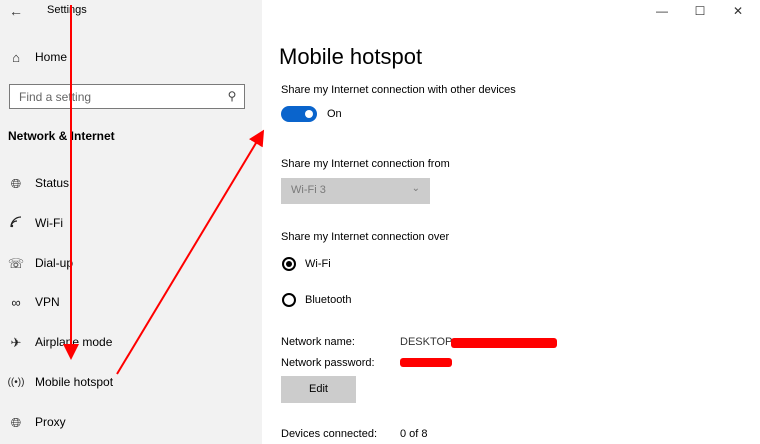 This screenshot has height=444, width=760. What do you see at coordinates (334, 114) in the screenshot?
I see `toggle-state-label: On` at bounding box center [334, 114].